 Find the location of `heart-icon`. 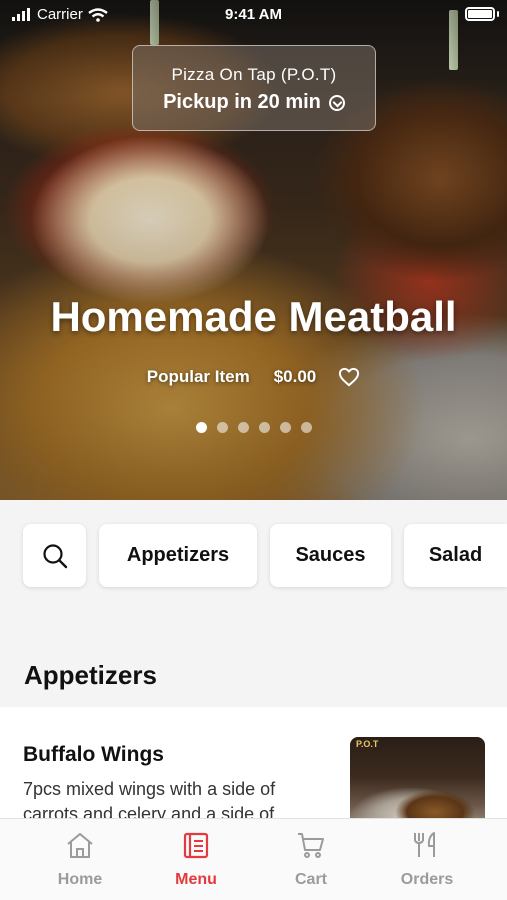

heart-icon is located at coordinates (349, 377).